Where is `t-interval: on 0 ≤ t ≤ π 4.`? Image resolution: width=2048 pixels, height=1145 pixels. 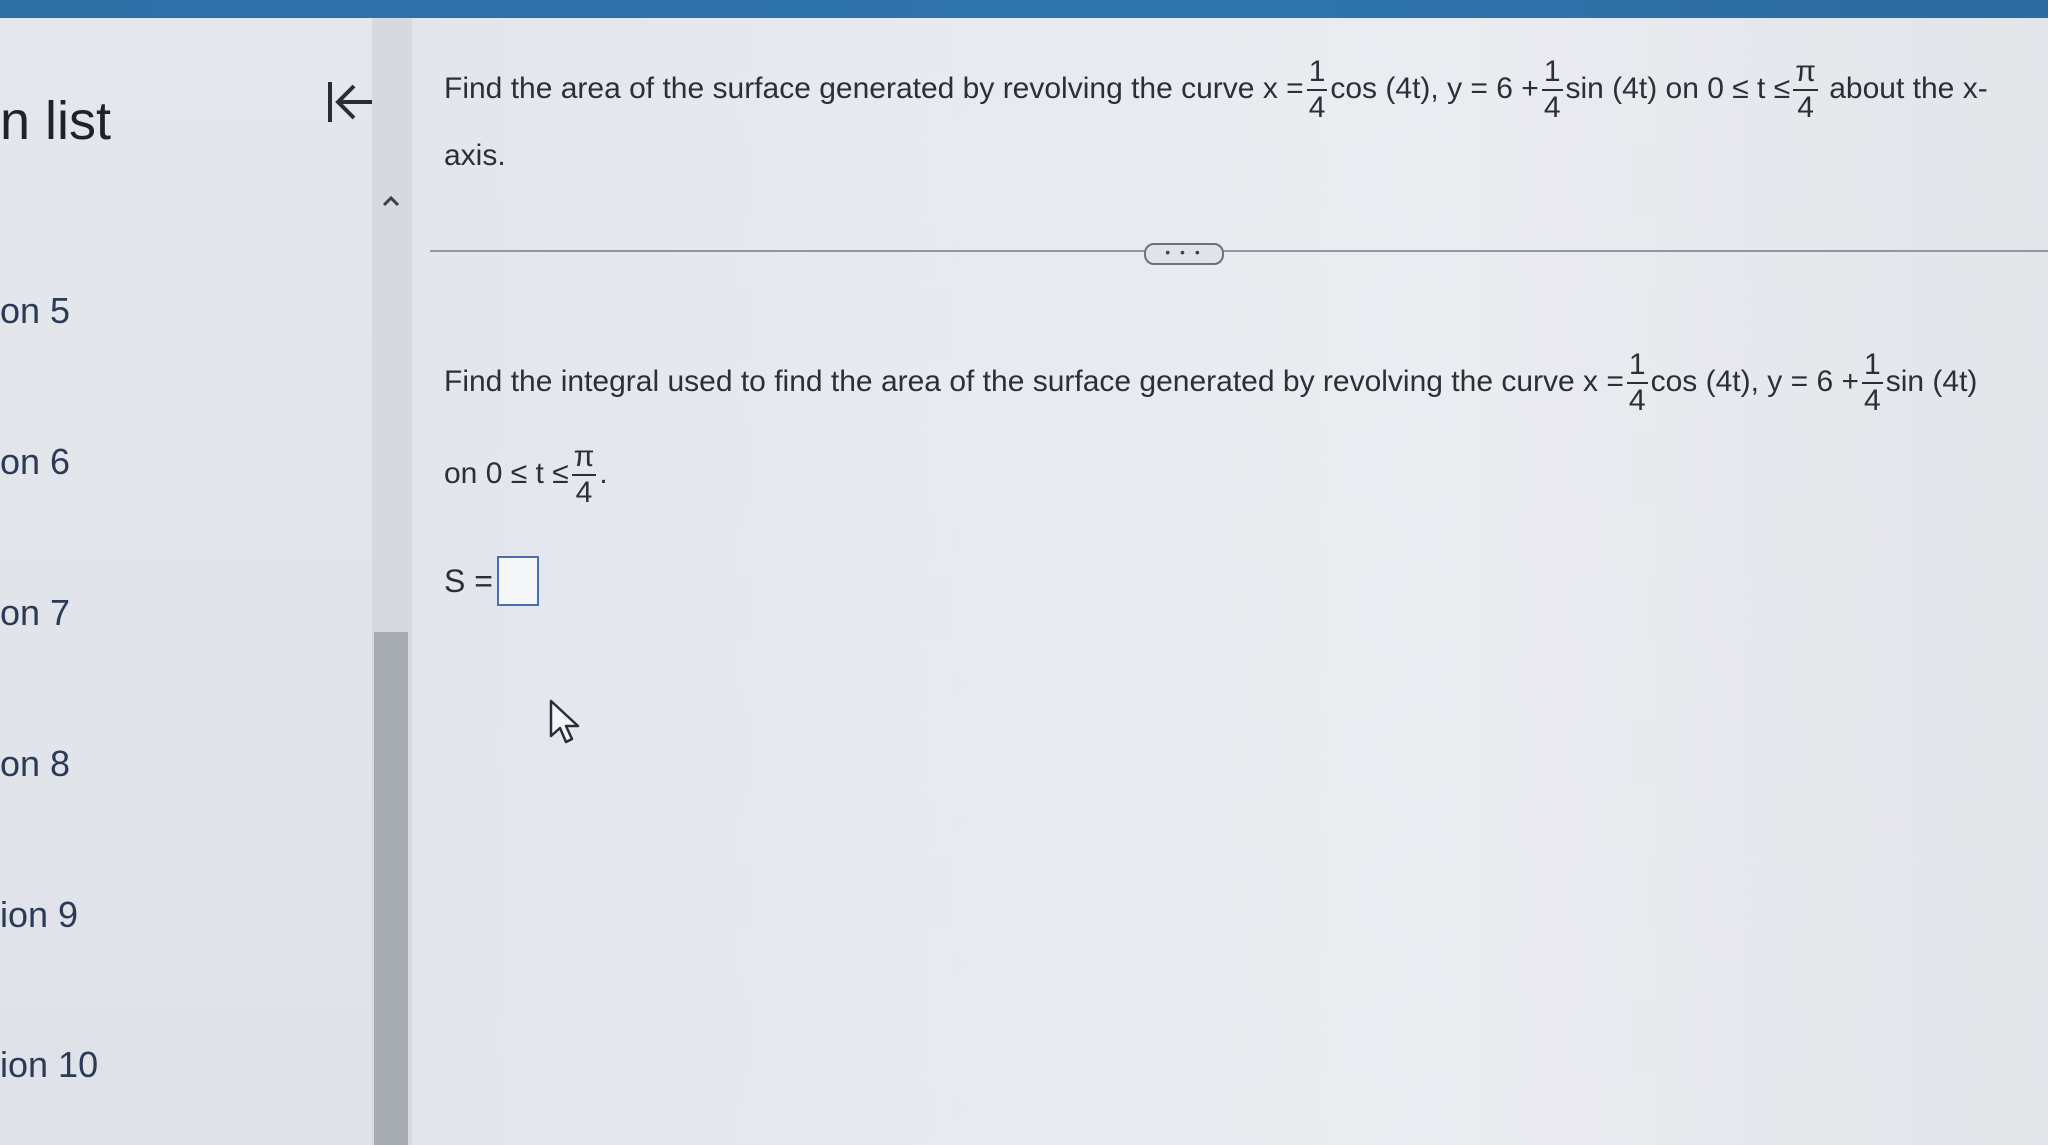 t-interval: on 0 ≤ t ≤ π 4. is located at coordinates (526, 475).